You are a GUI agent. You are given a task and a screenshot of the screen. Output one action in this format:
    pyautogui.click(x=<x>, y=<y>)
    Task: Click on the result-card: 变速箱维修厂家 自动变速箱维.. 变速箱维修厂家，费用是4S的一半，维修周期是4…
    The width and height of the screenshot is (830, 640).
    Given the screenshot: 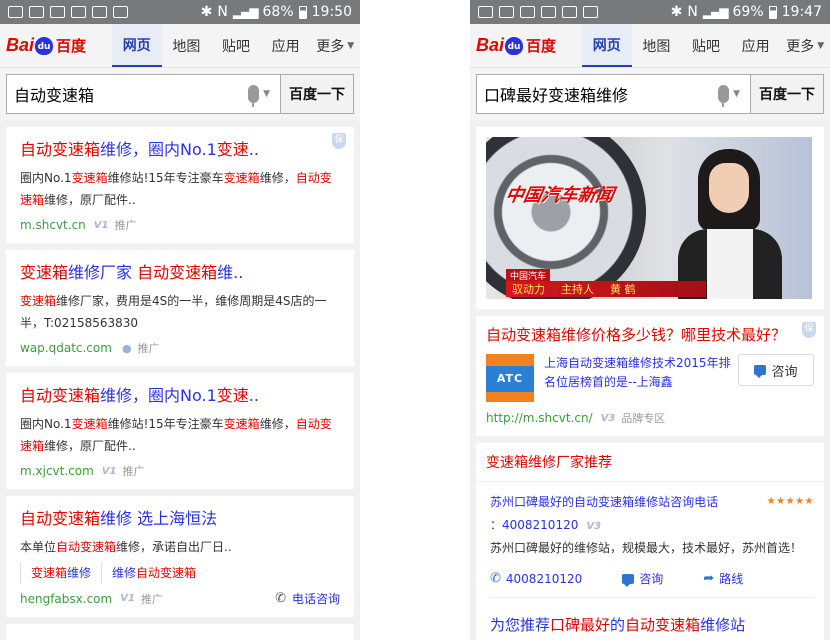 What is the action you would take?
    pyautogui.click(x=180, y=308)
    